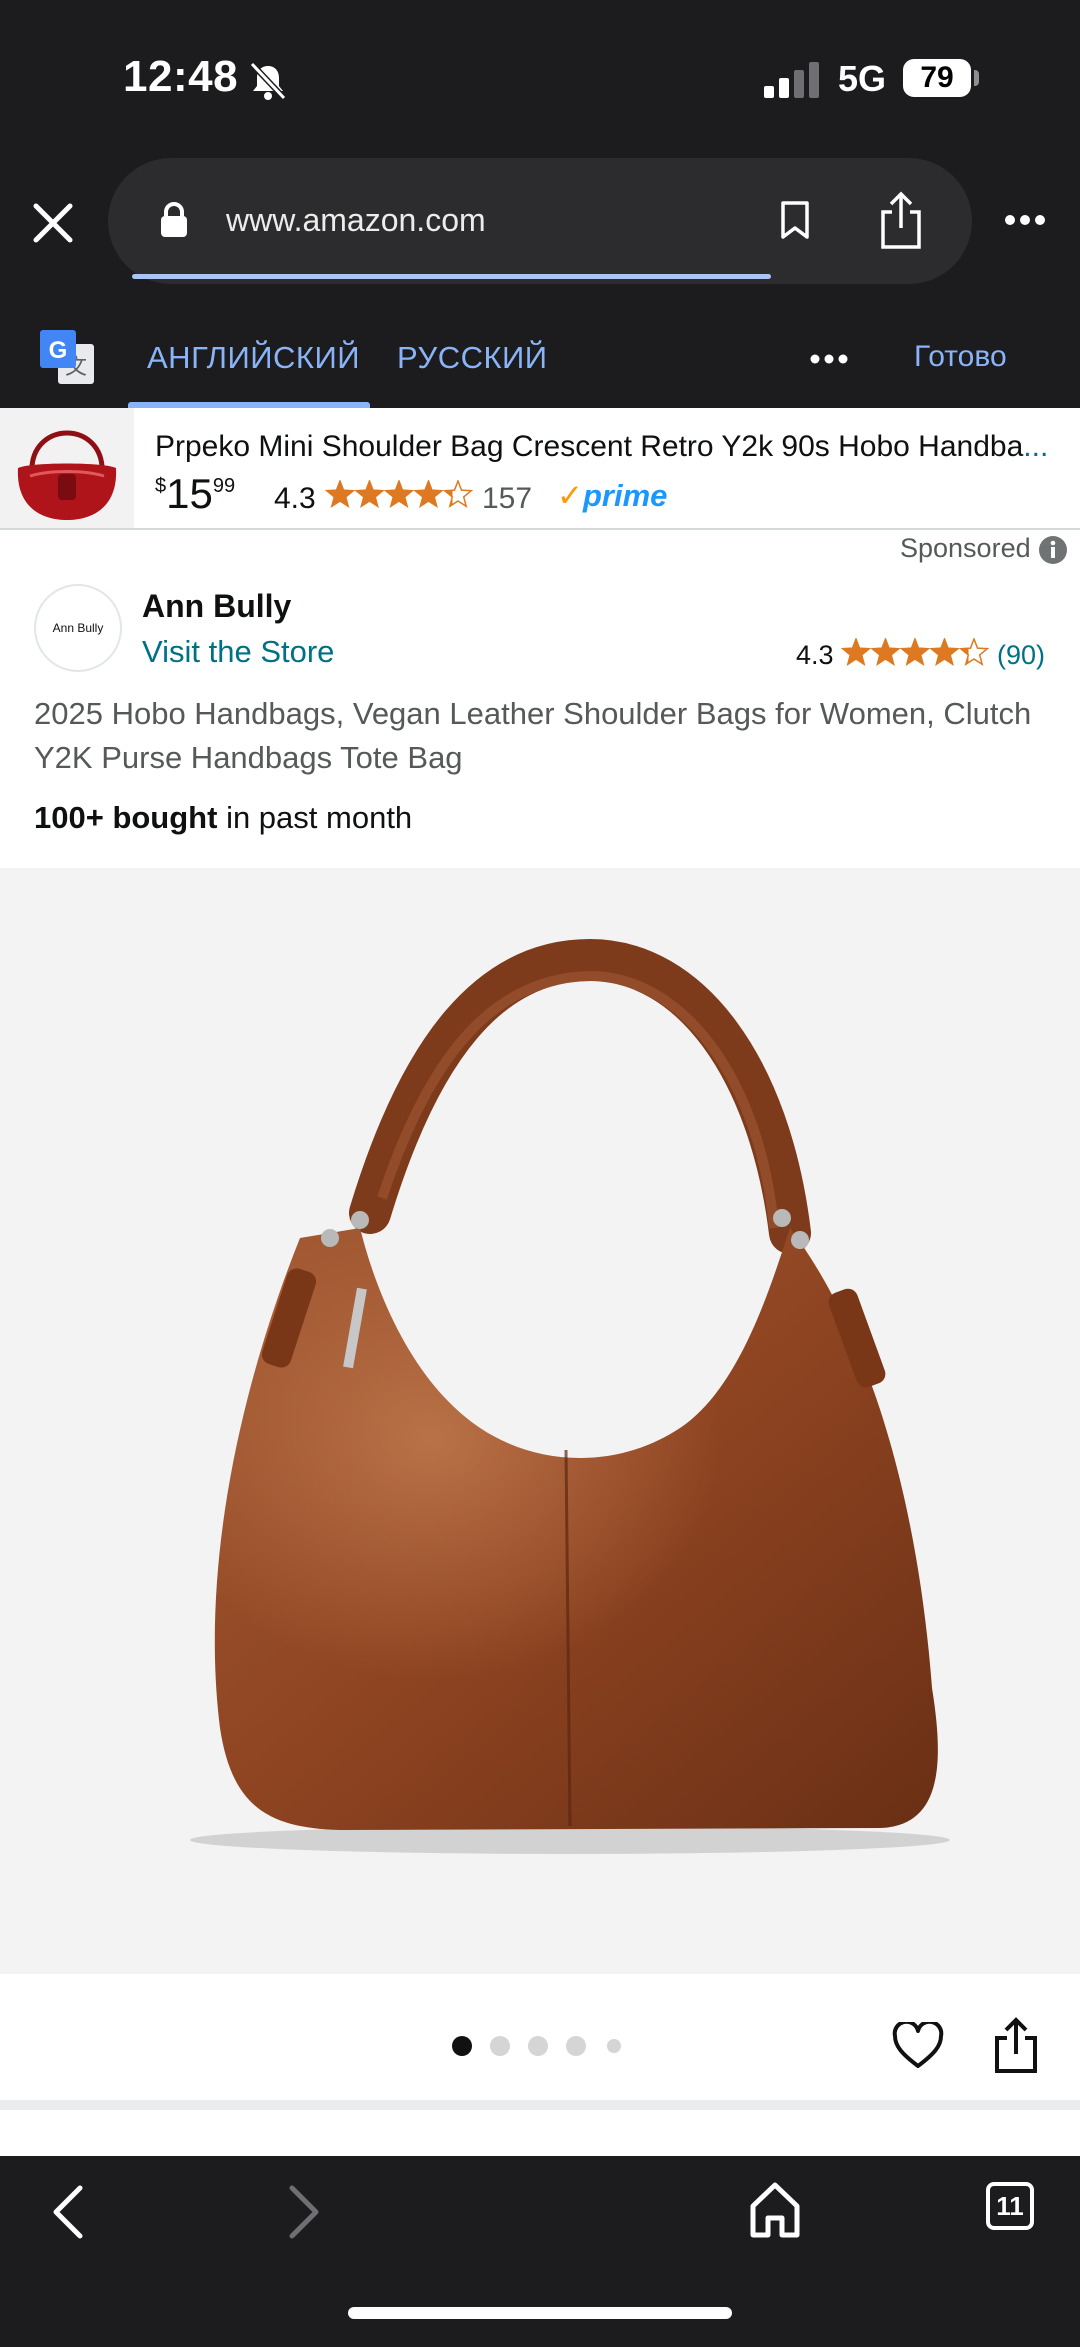 The width and height of the screenshot is (1080, 2347). Describe the element at coordinates (960, 357) in the screenshot. I see `translate-done-button: Готово` at that location.